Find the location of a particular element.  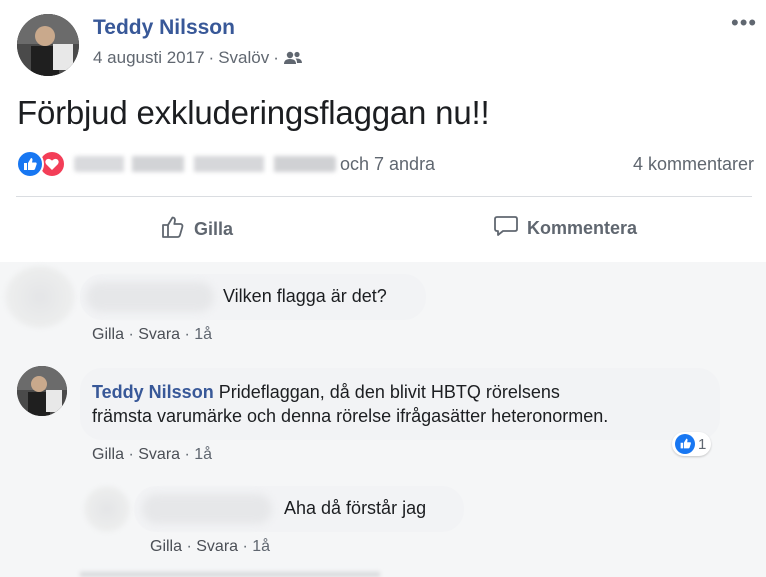

more-options-icon: ••• is located at coordinates (744, 23).